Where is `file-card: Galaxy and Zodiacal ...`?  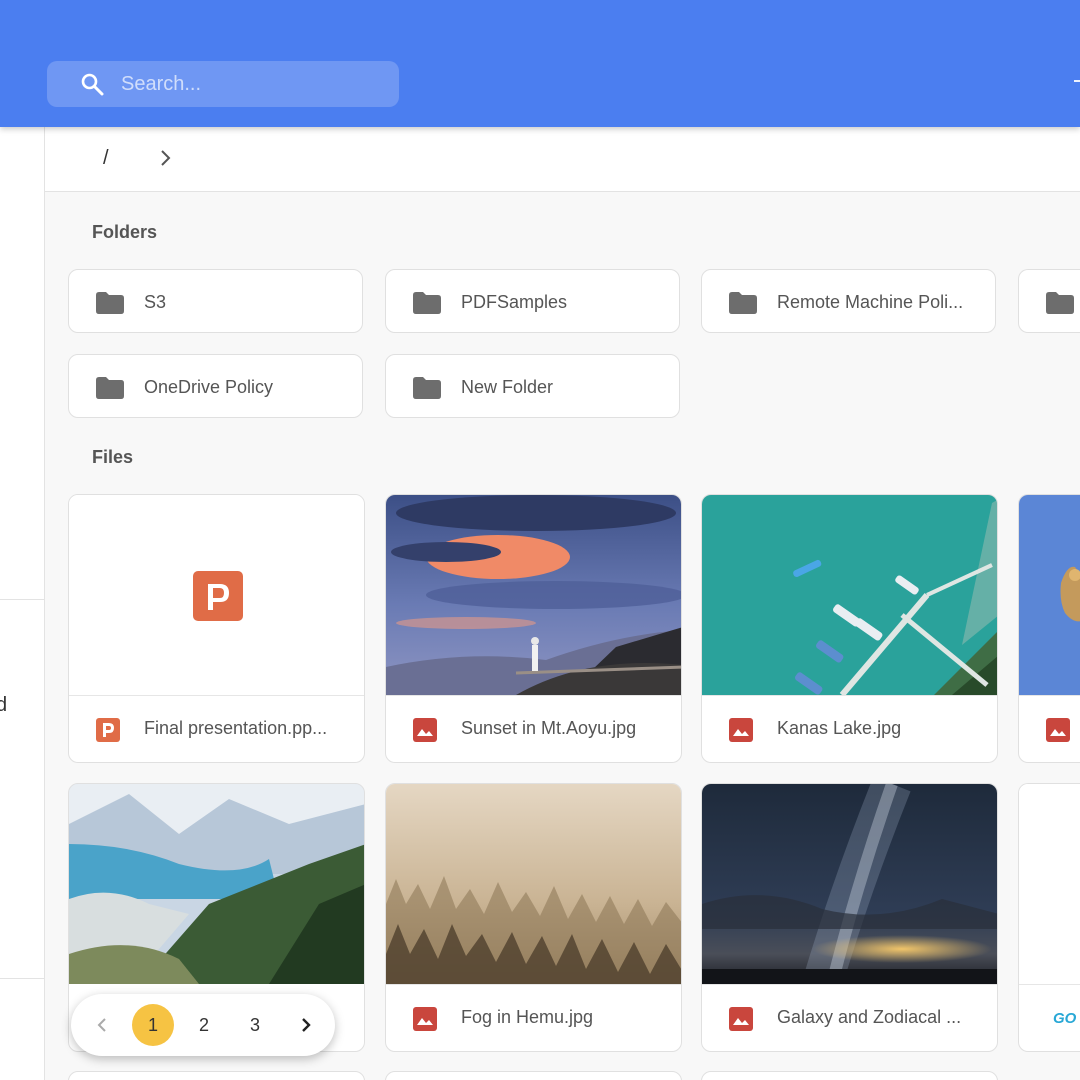
file-card: Galaxy and Zodiacal ... is located at coordinates (849, 917).